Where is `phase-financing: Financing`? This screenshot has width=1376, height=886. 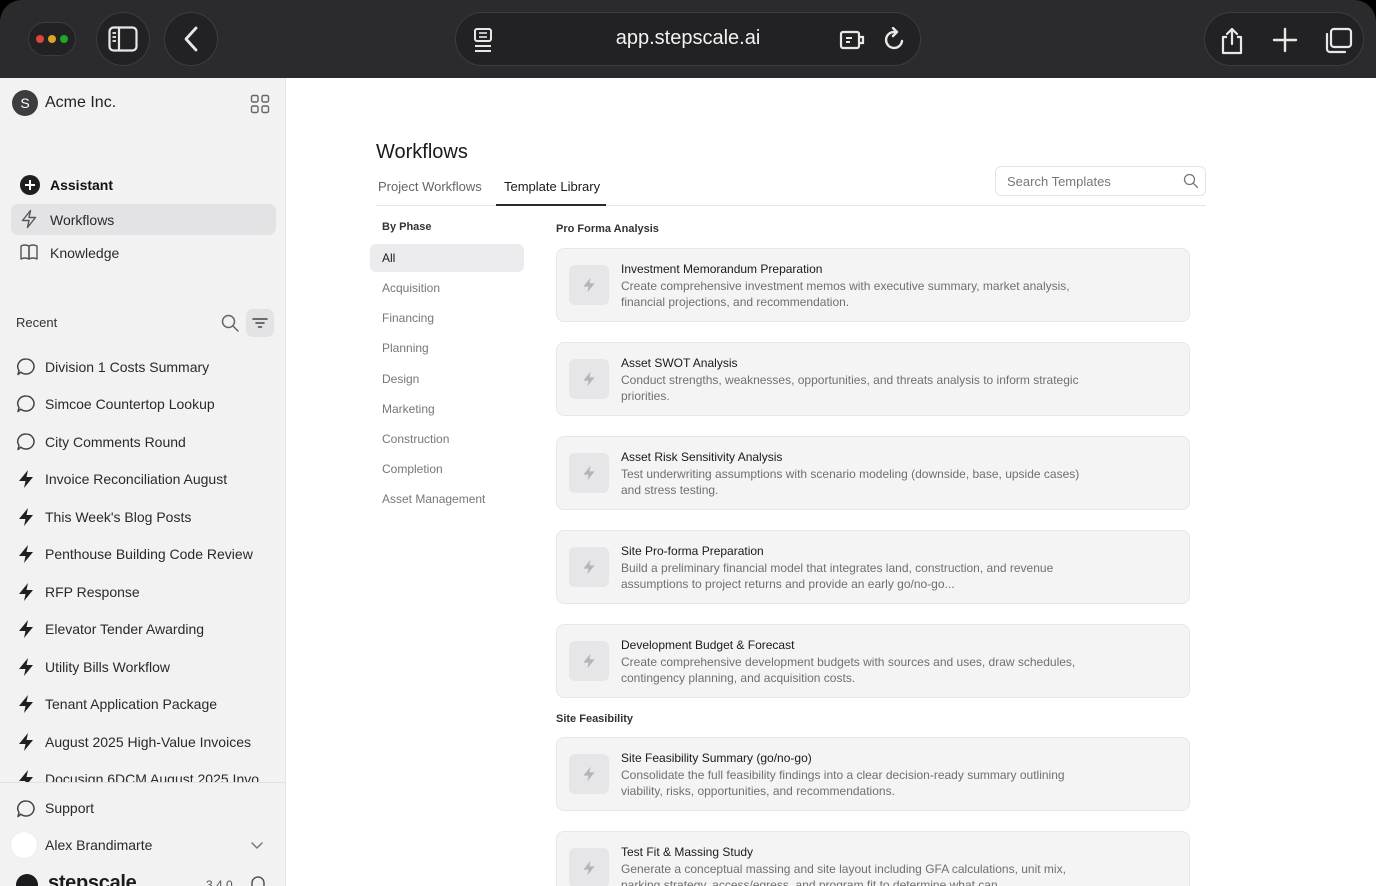 phase-financing: Financing is located at coordinates (447, 318).